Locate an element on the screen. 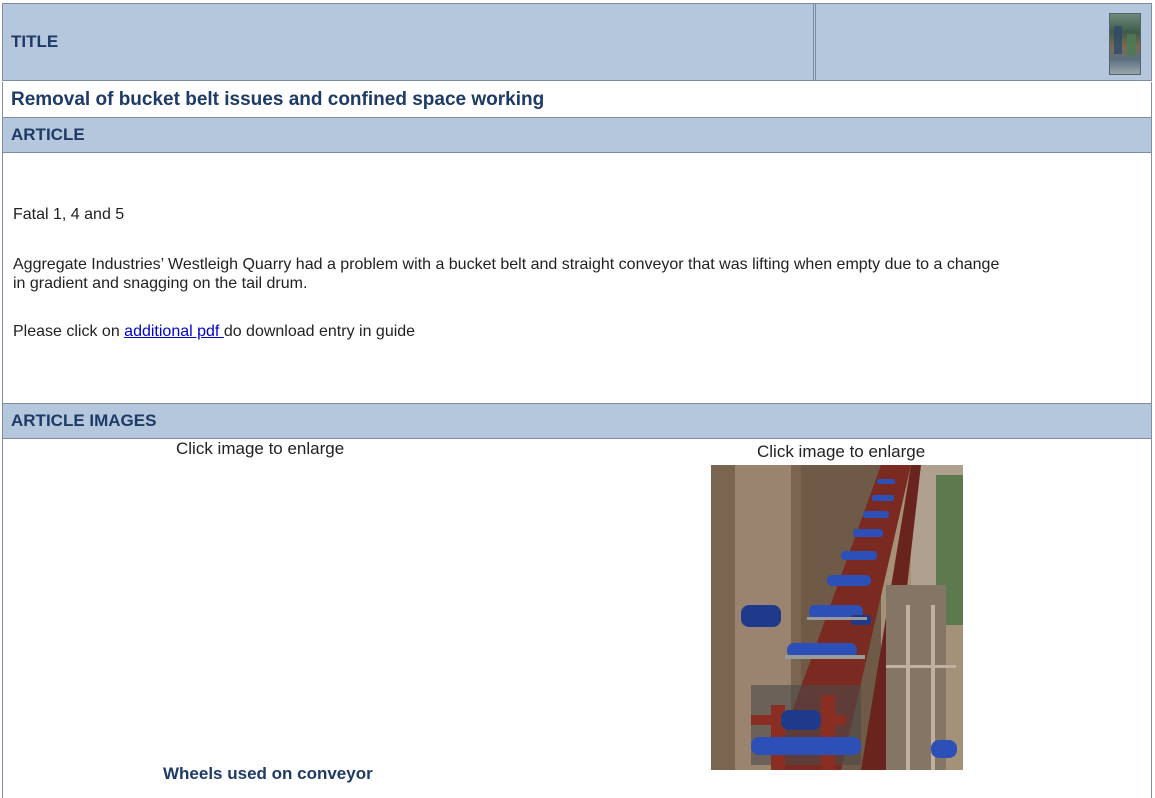  download-suffix: do download entry in guide is located at coordinates (319, 331).